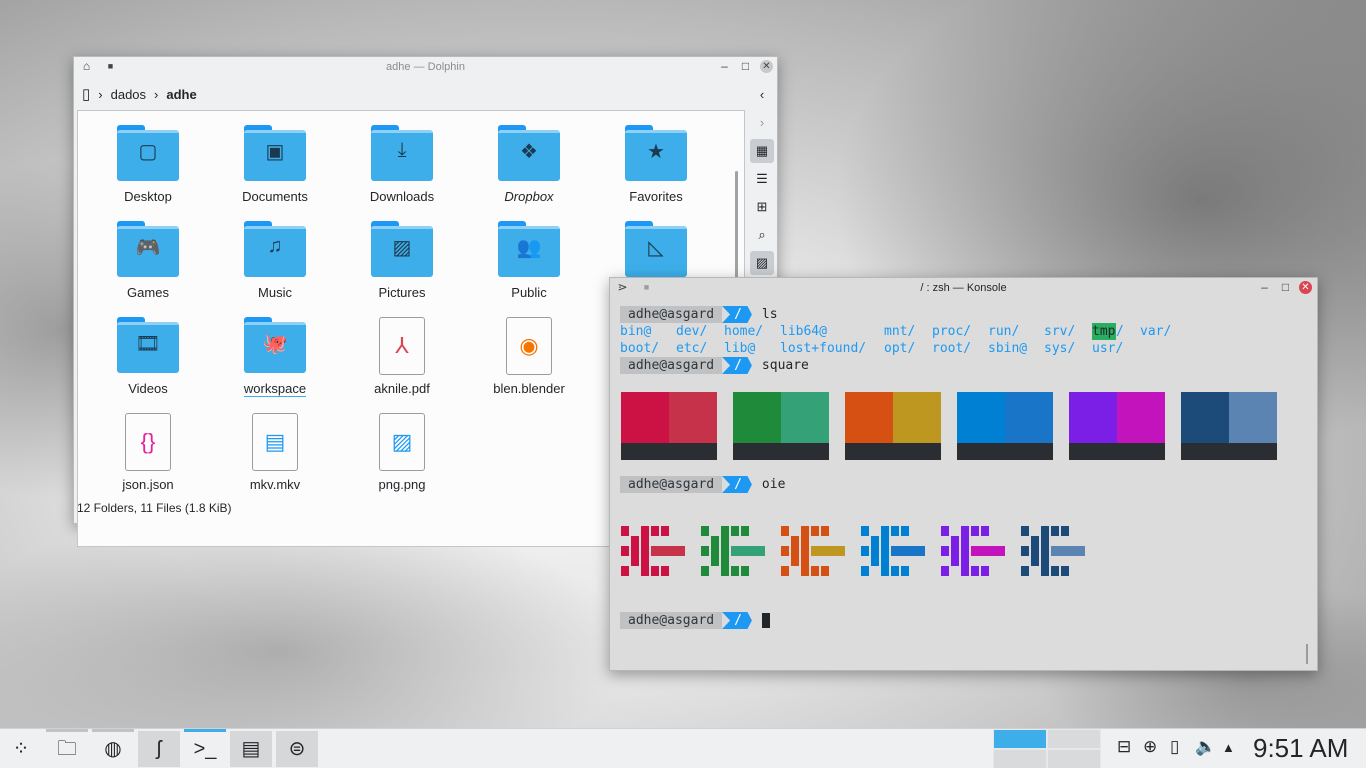 This screenshot has height=768, width=1366. Describe the element at coordinates (275, 249) in the screenshot. I see `folder-icon: ♫` at that location.